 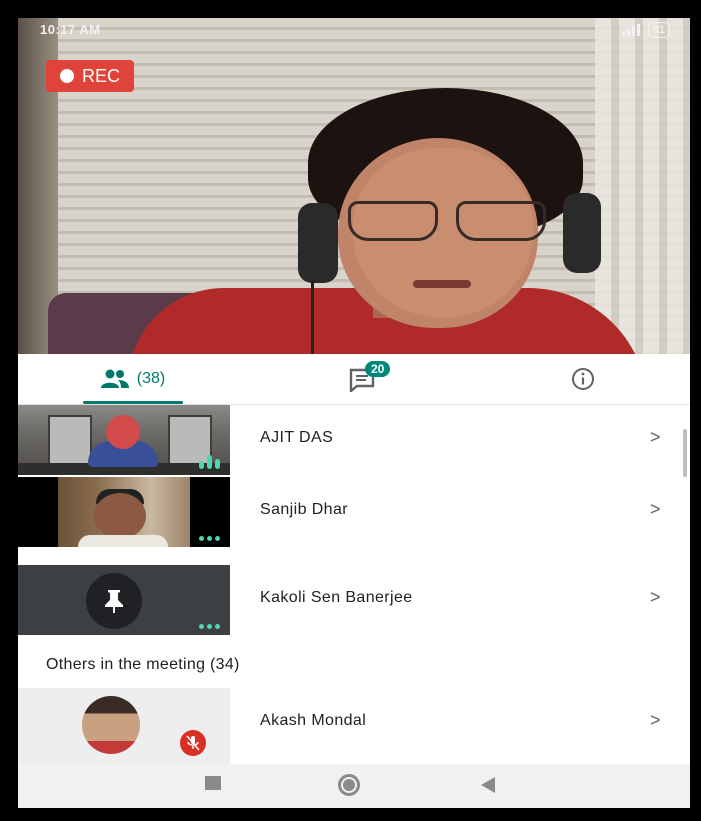 What do you see at coordinates (582, 233) in the screenshot?
I see `headphone-right` at bounding box center [582, 233].